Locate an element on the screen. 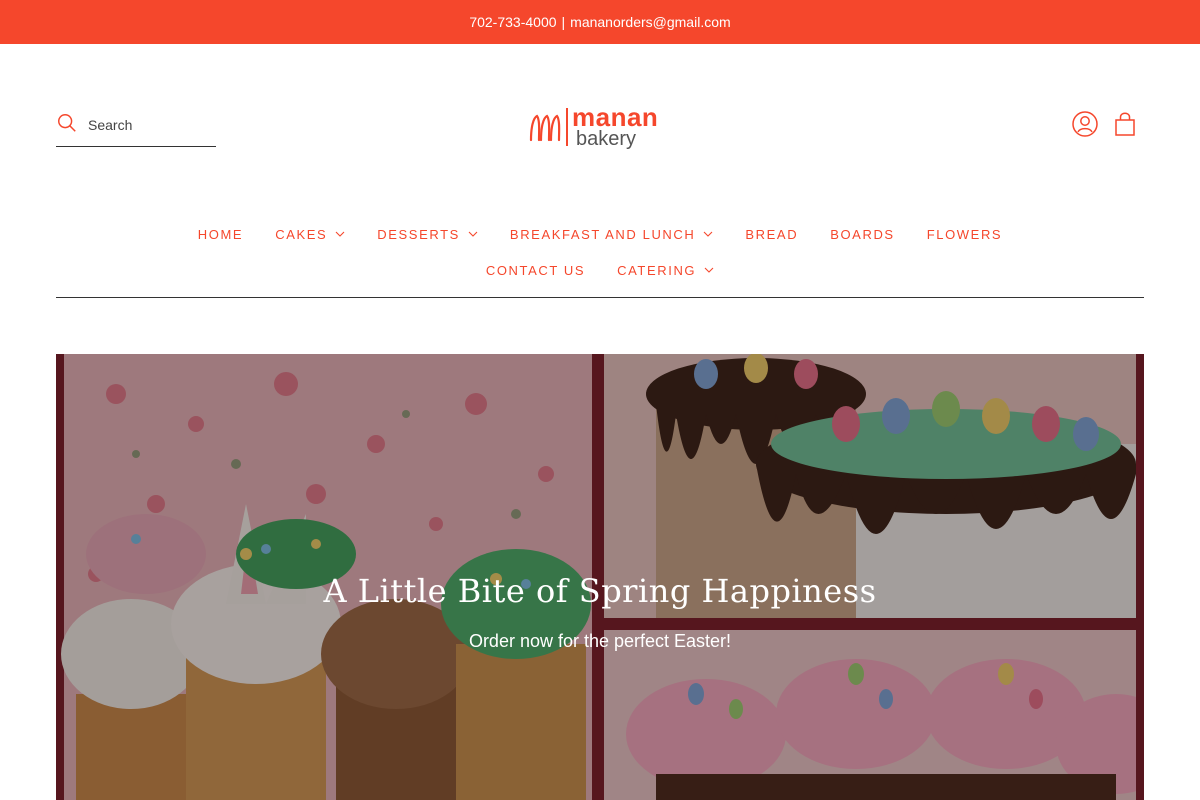 The image size is (1200, 800). nav-item-label: BREAKFAST AND LUNCH is located at coordinates (602, 234).